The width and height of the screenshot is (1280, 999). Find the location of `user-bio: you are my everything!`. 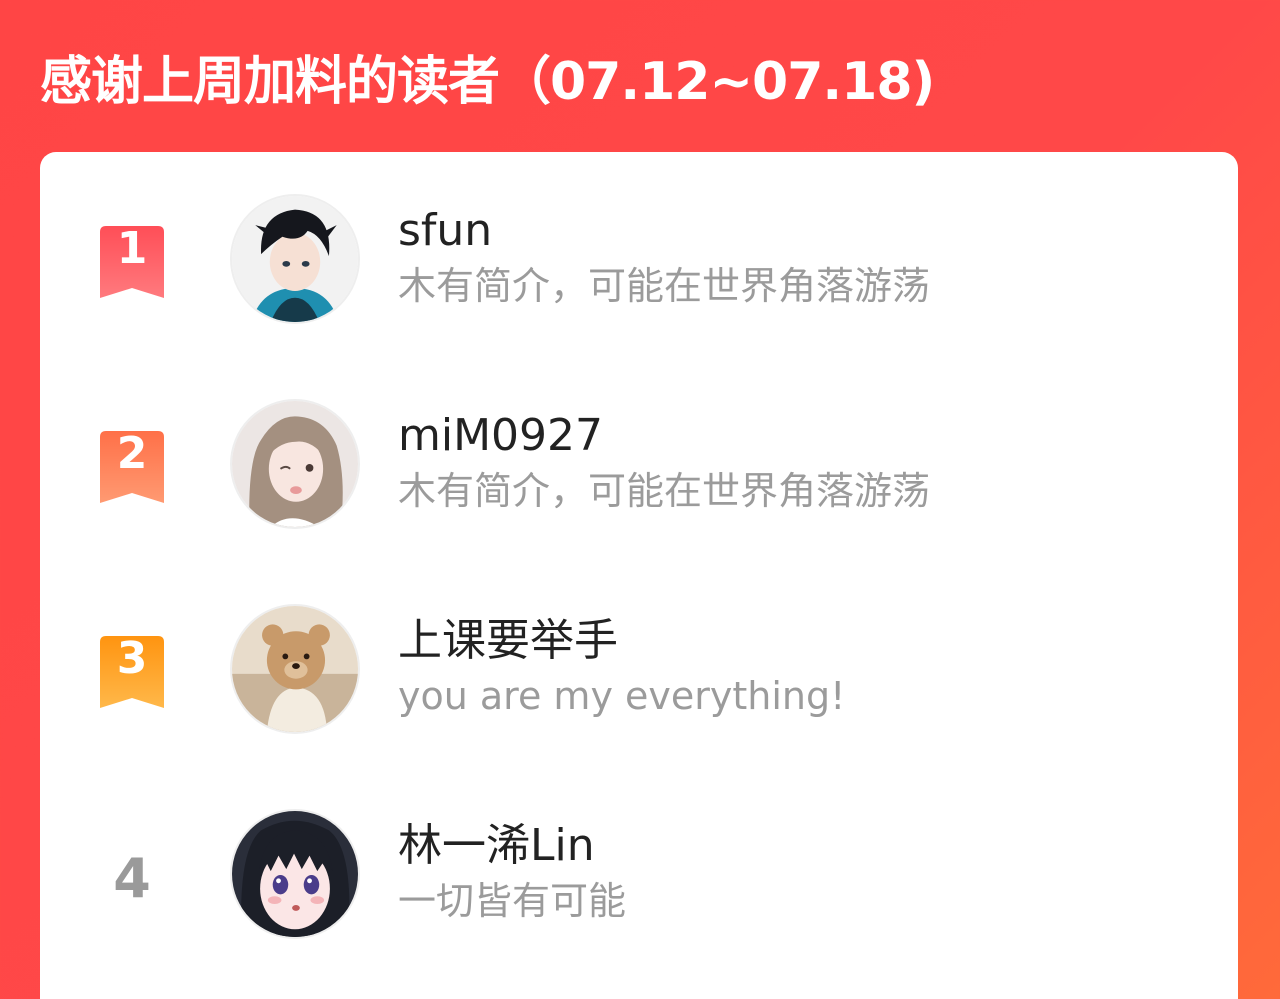

user-bio: you are my everything! is located at coordinates (622, 696).